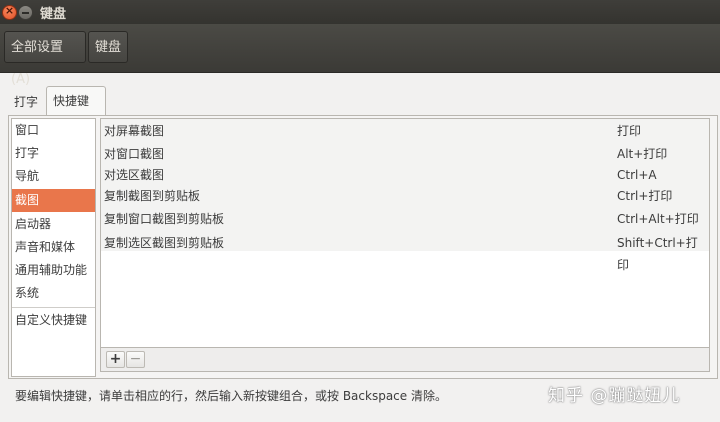 Image resolution: width=720 pixels, height=422 pixels. What do you see at coordinates (53, 153) in the screenshot?
I see `category-item-typing: 打字` at bounding box center [53, 153].